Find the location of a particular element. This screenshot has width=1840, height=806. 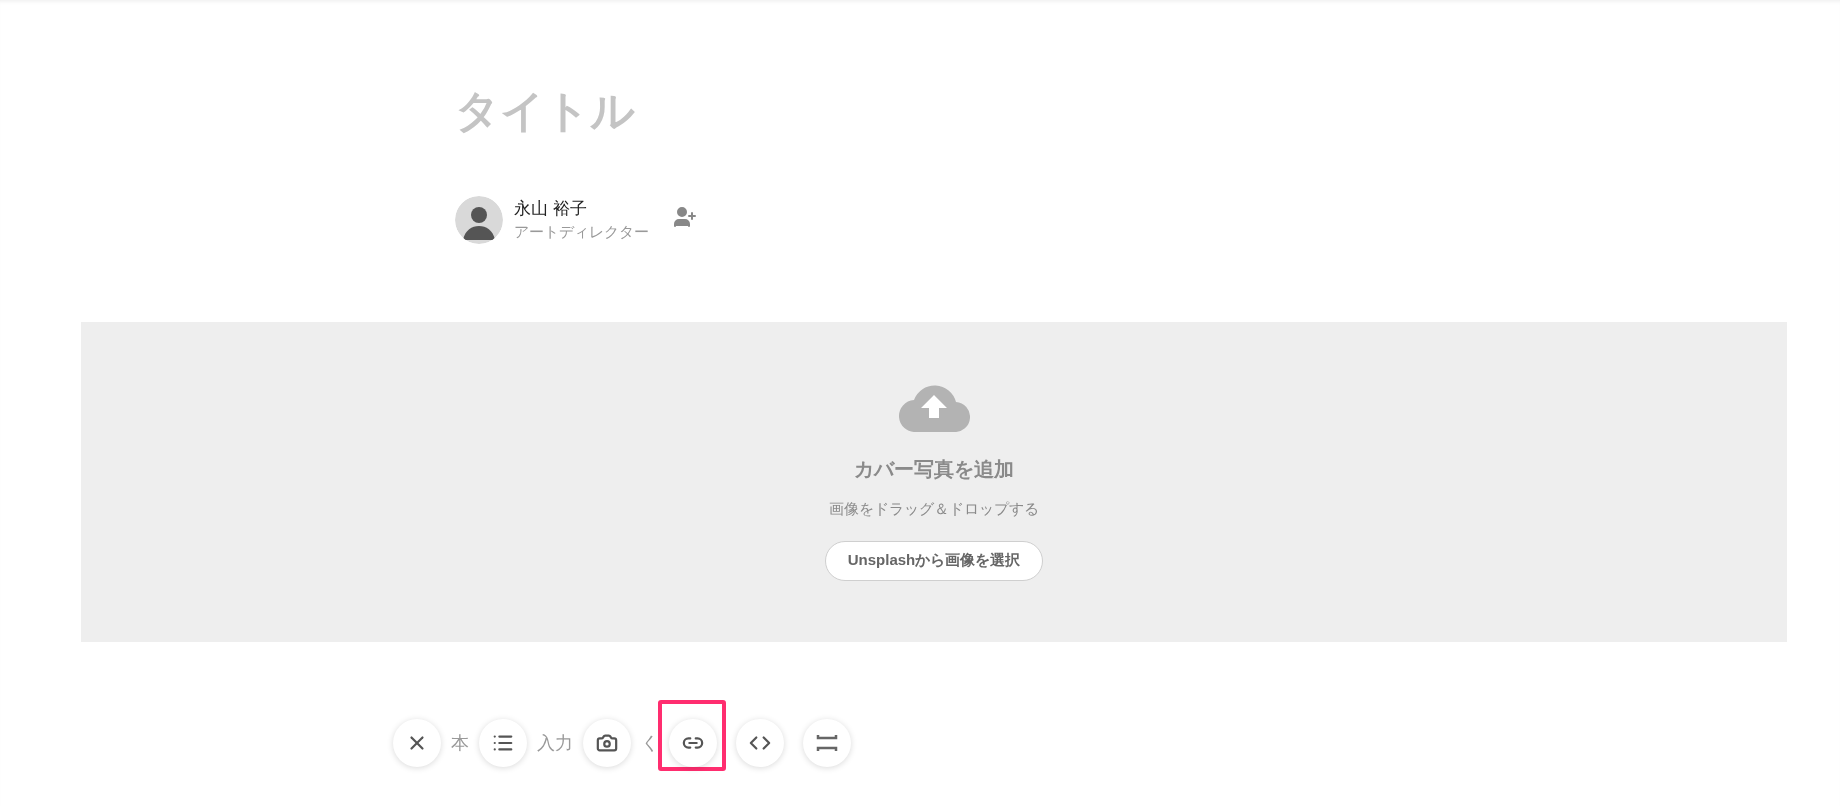

title-field: タイトル is located at coordinates (905, 111).